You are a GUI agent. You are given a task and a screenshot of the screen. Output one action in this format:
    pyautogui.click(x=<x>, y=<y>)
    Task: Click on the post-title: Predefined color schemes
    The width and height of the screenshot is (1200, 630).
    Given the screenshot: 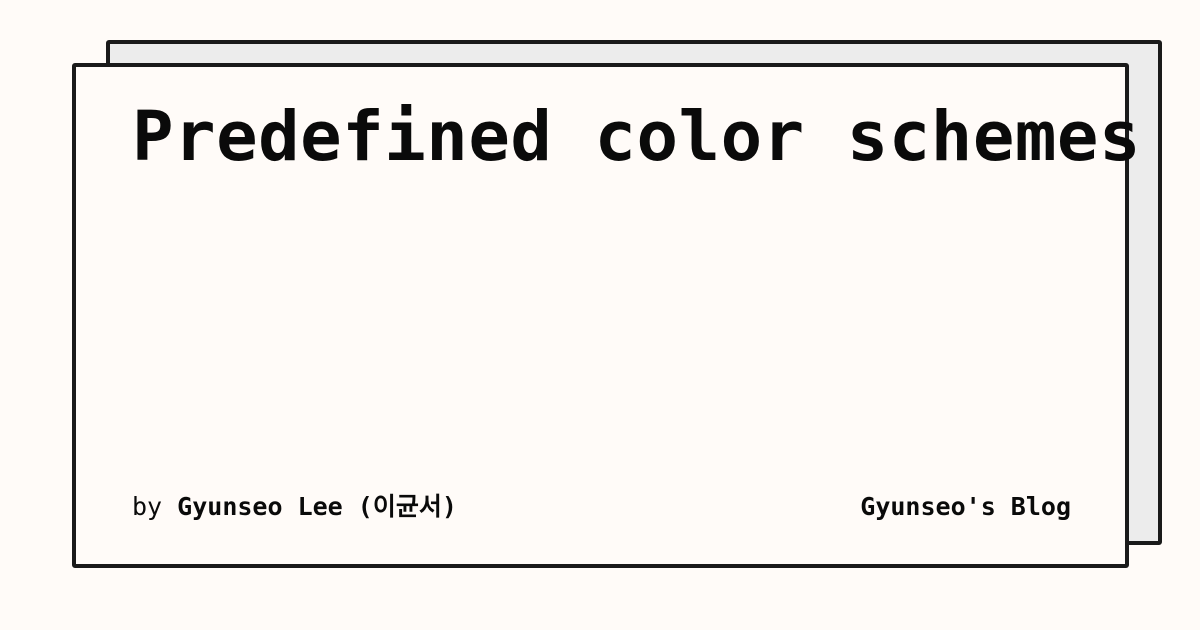 What is the action you would take?
    pyautogui.click(x=636, y=137)
    